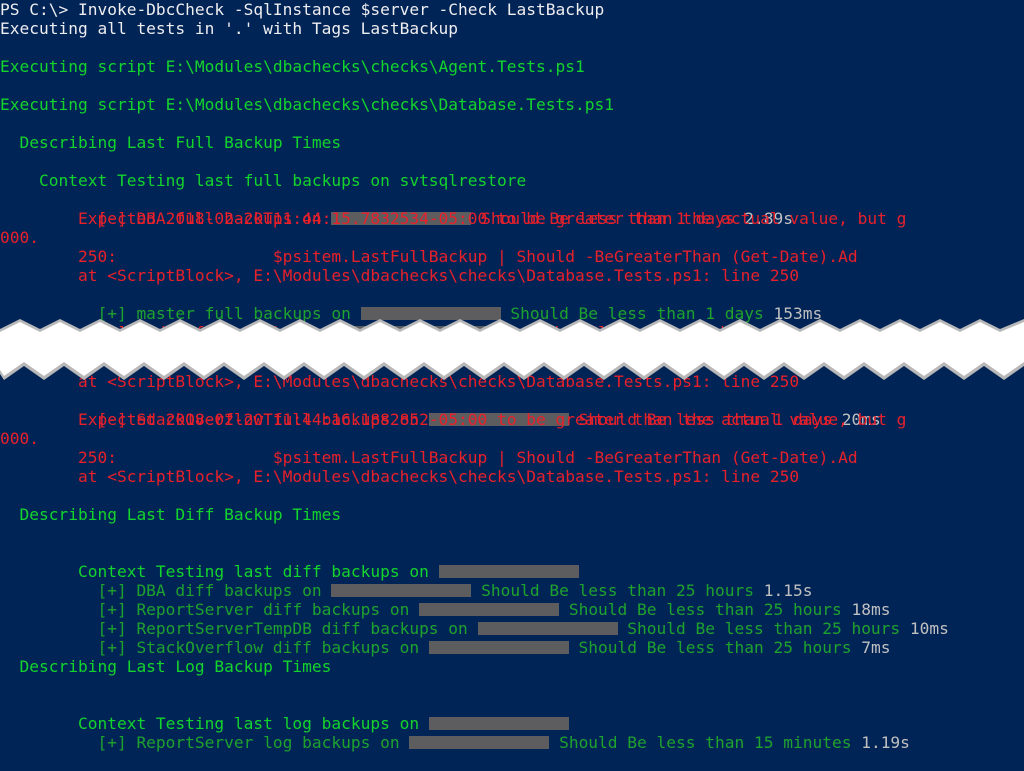 This screenshot has width=1024, height=771. I want to click on torn-edge-divider, so click(512, 349).